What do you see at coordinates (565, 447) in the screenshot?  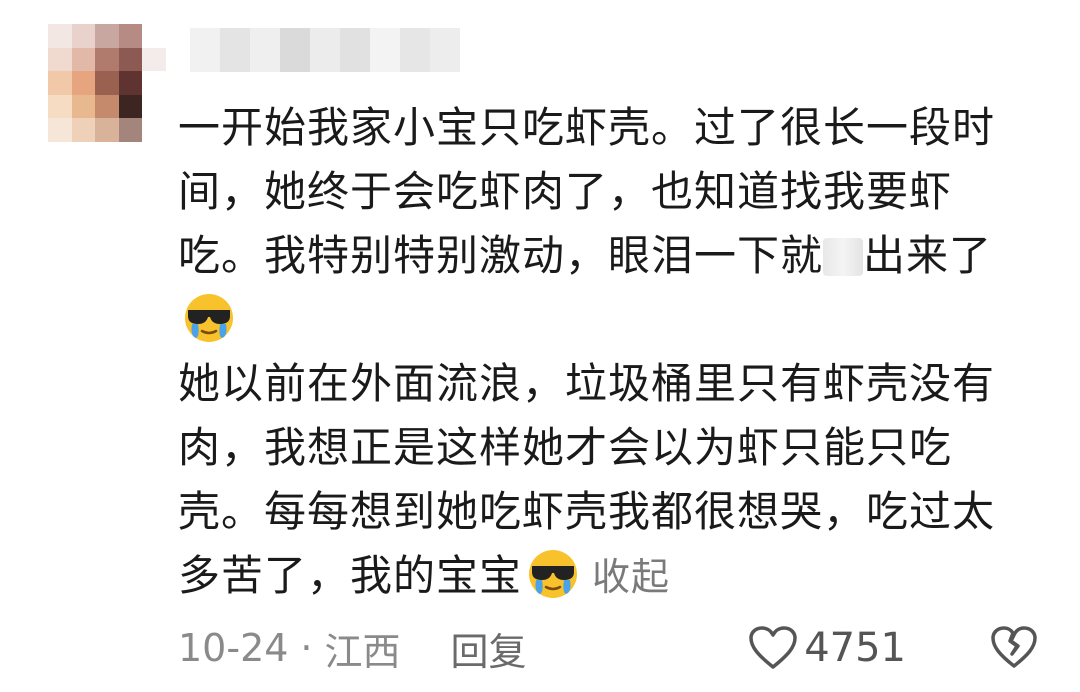 I see `comment-line: 肉，我想正是这样她才会以为虾只能只吃` at bounding box center [565, 447].